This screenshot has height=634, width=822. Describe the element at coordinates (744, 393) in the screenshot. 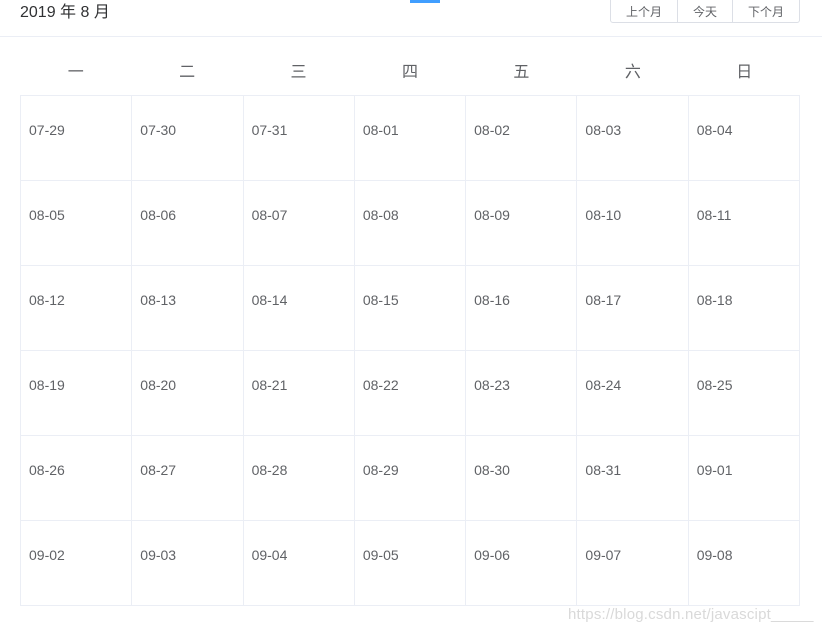

I see `calendar-day-cell: 08-25` at that location.